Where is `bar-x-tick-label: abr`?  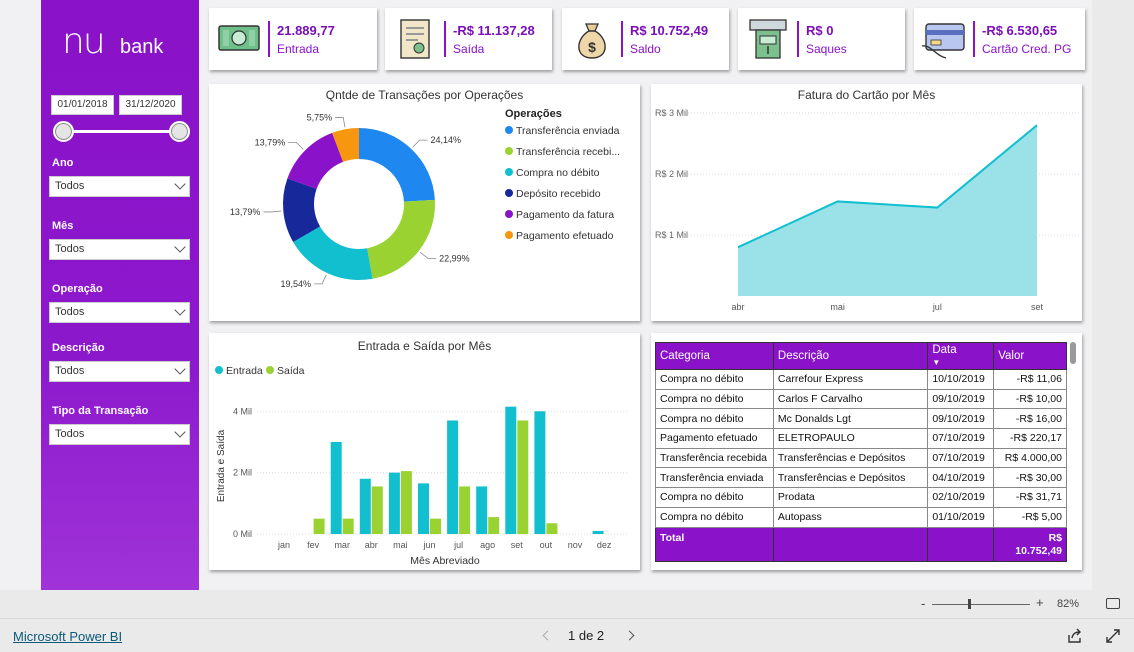 bar-x-tick-label: abr is located at coordinates (371, 545).